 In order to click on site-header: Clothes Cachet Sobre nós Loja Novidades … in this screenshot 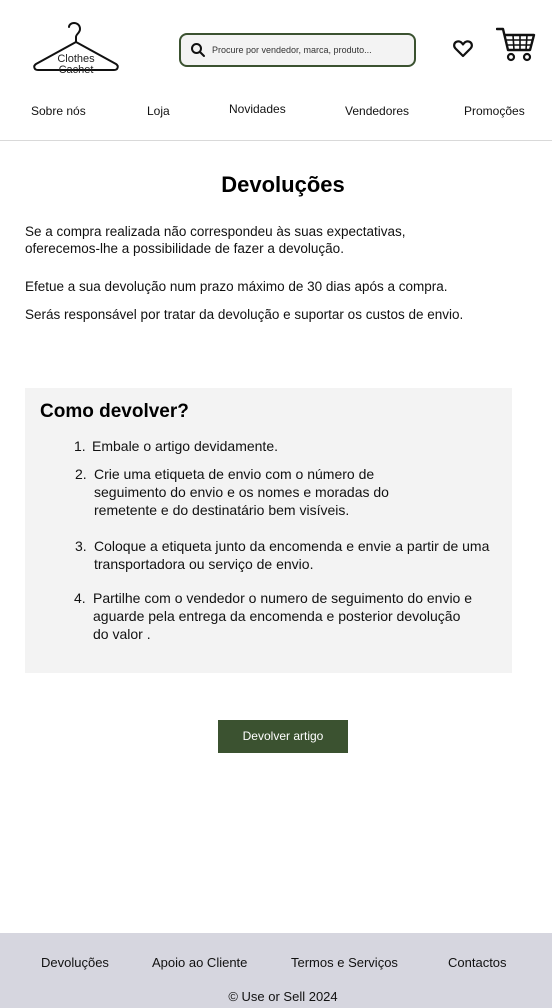, I will do `click(276, 70)`.